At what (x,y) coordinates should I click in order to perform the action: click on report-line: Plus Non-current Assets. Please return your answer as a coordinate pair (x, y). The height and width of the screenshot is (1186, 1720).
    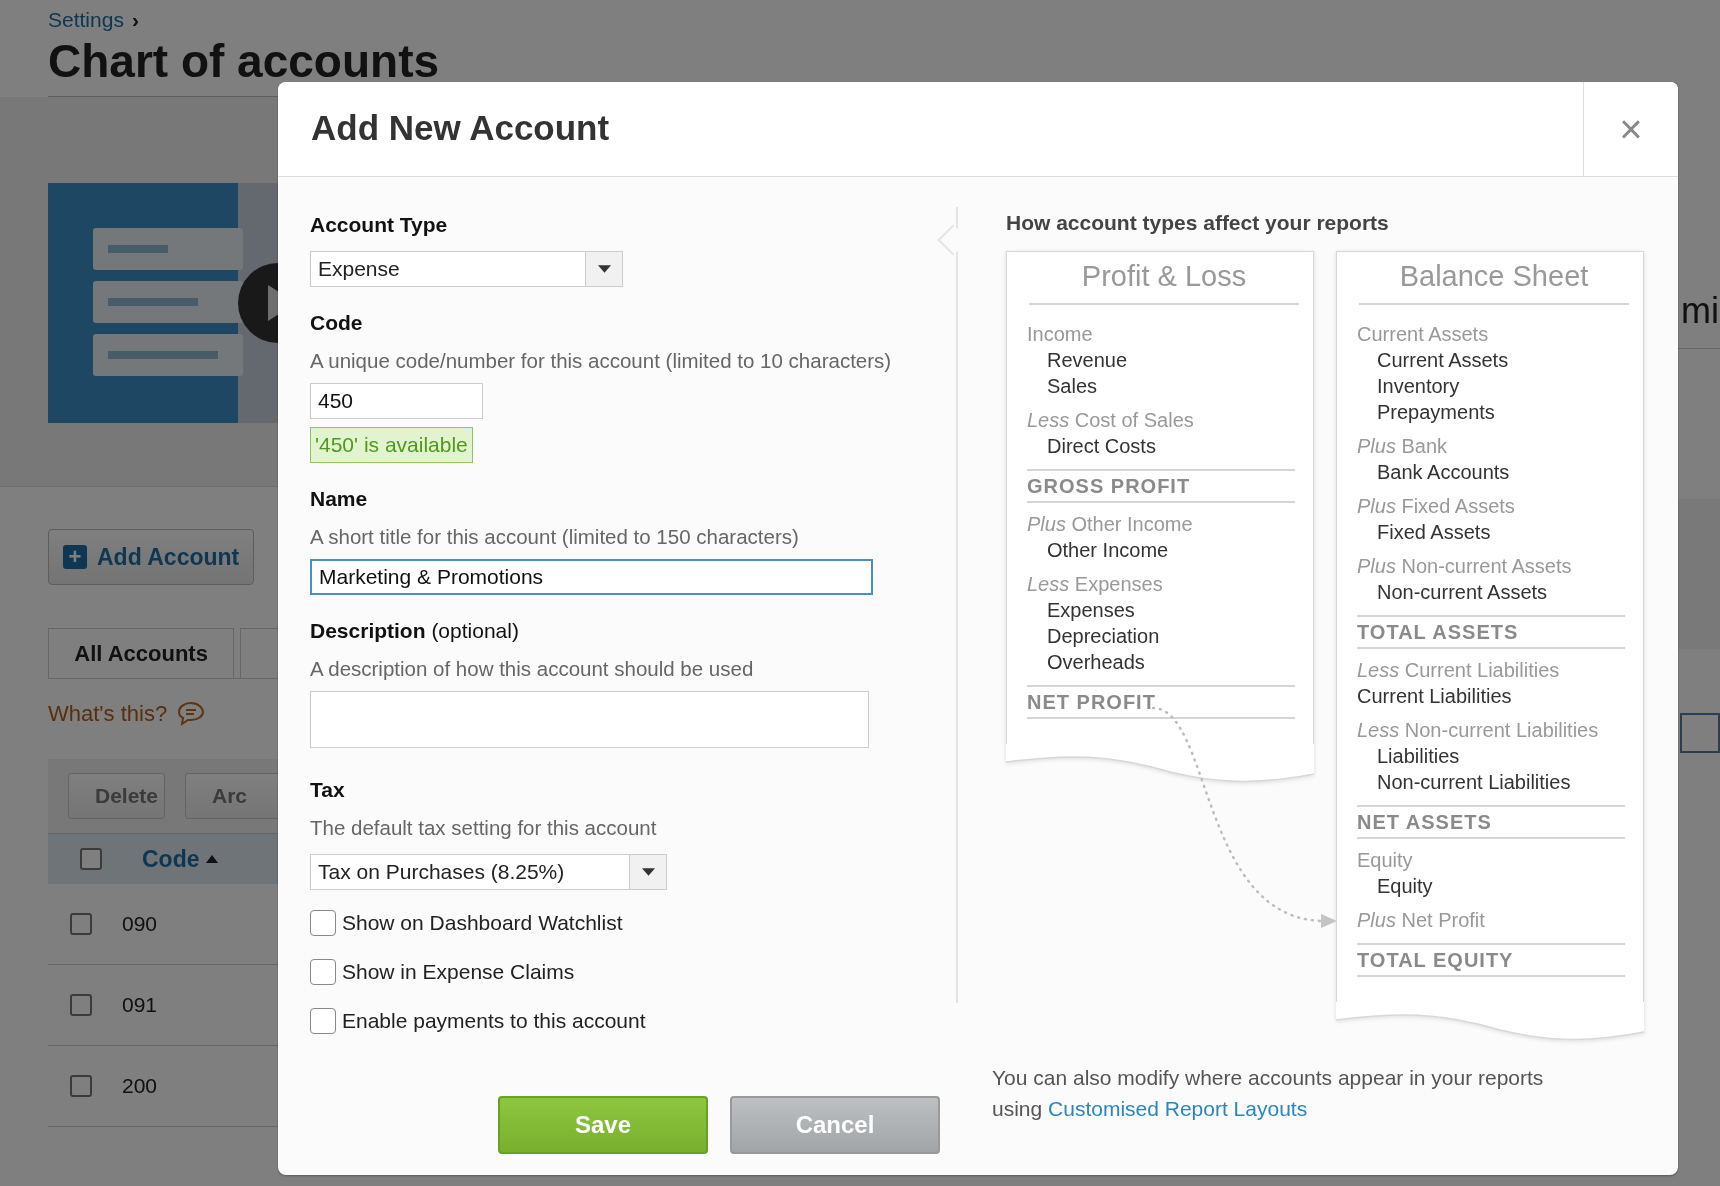
    Looking at the image, I should click on (1464, 566).